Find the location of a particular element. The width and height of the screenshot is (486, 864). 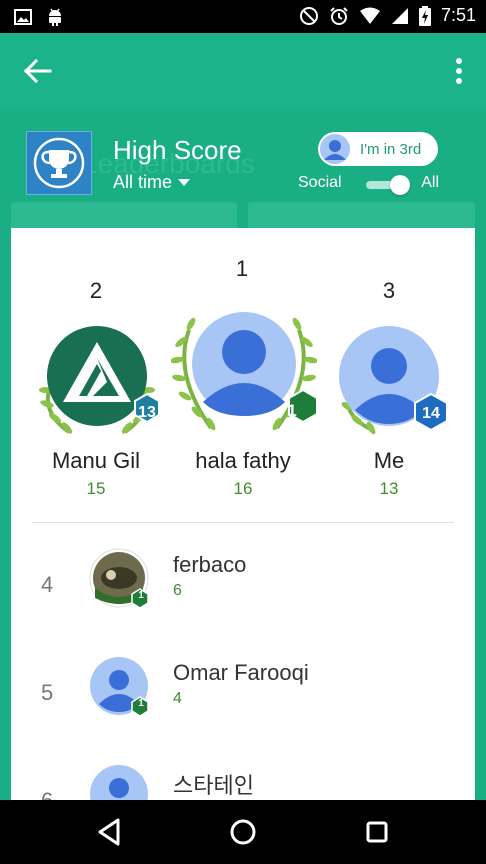

row-score: 6 is located at coordinates (177, 590).